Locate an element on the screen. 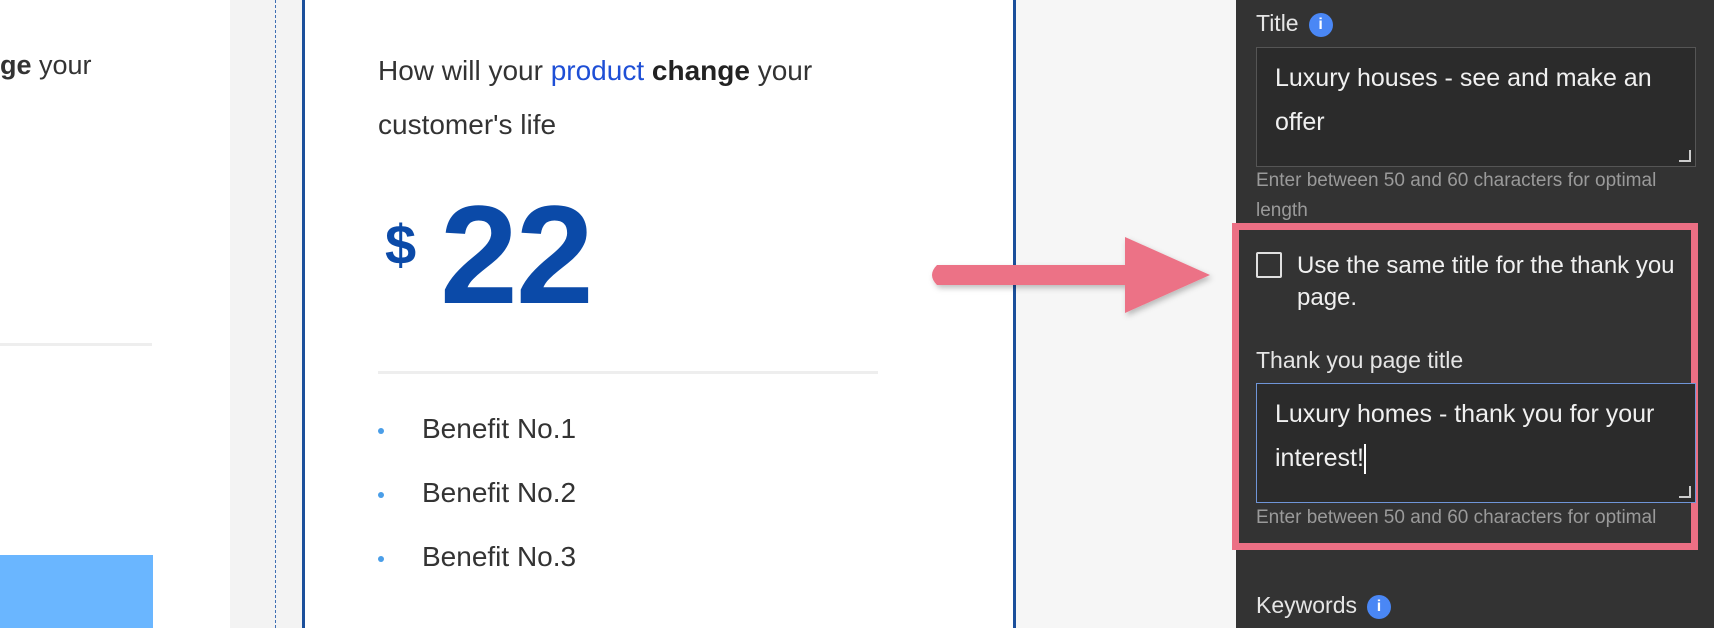 The width and height of the screenshot is (1714, 628). left-card-divider is located at coordinates (76, 344).